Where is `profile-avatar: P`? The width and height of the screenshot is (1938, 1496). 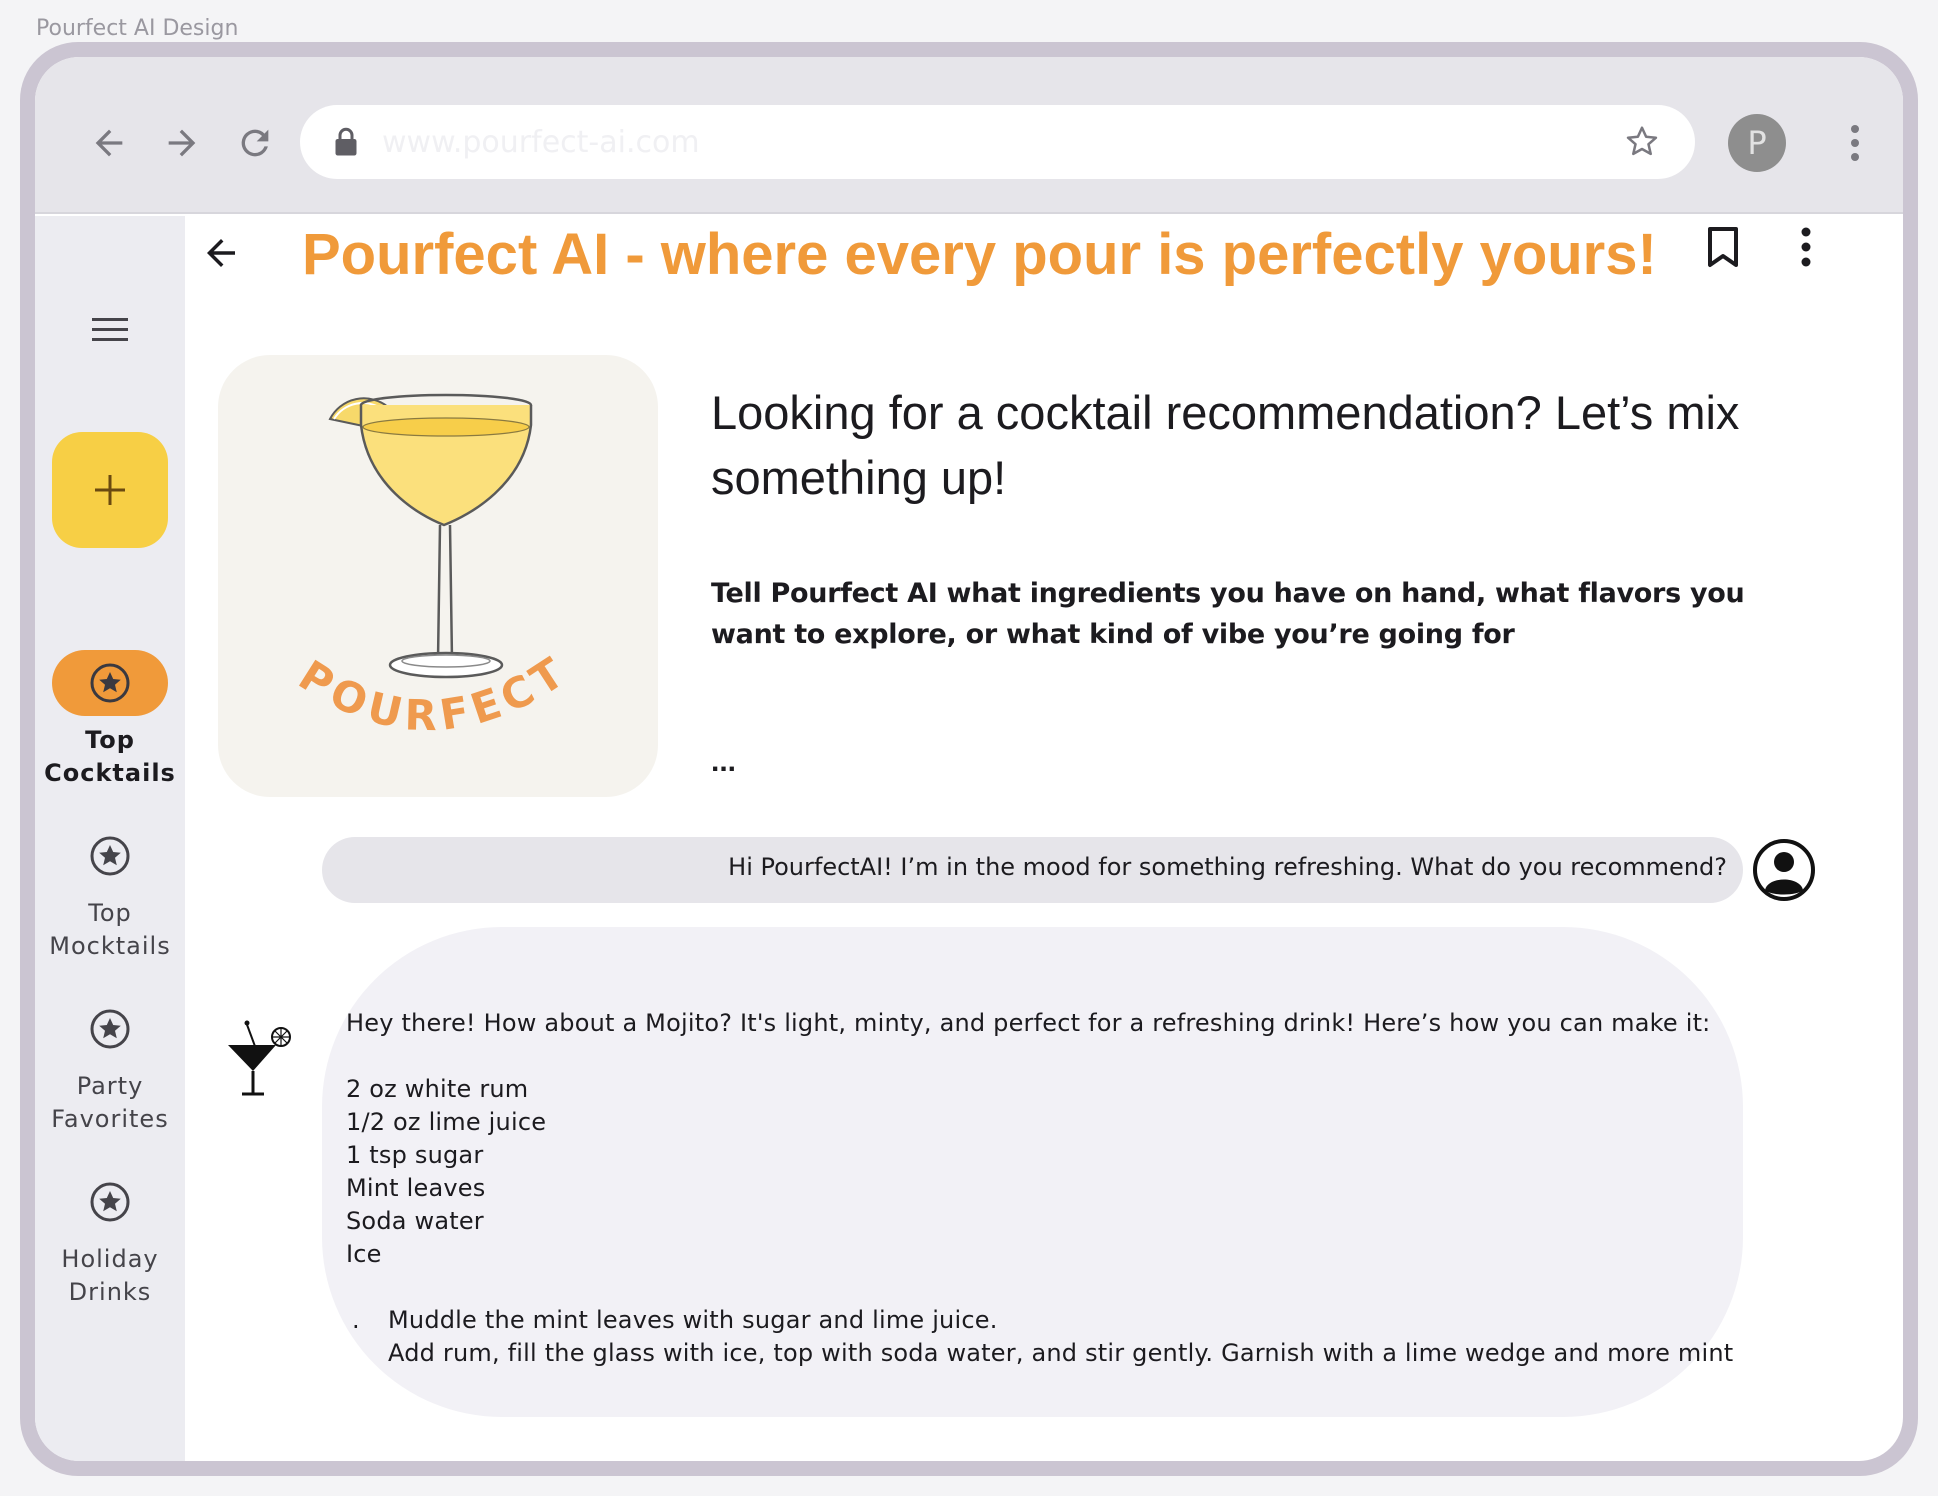
profile-avatar: P is located at coordinates (1757, 143).